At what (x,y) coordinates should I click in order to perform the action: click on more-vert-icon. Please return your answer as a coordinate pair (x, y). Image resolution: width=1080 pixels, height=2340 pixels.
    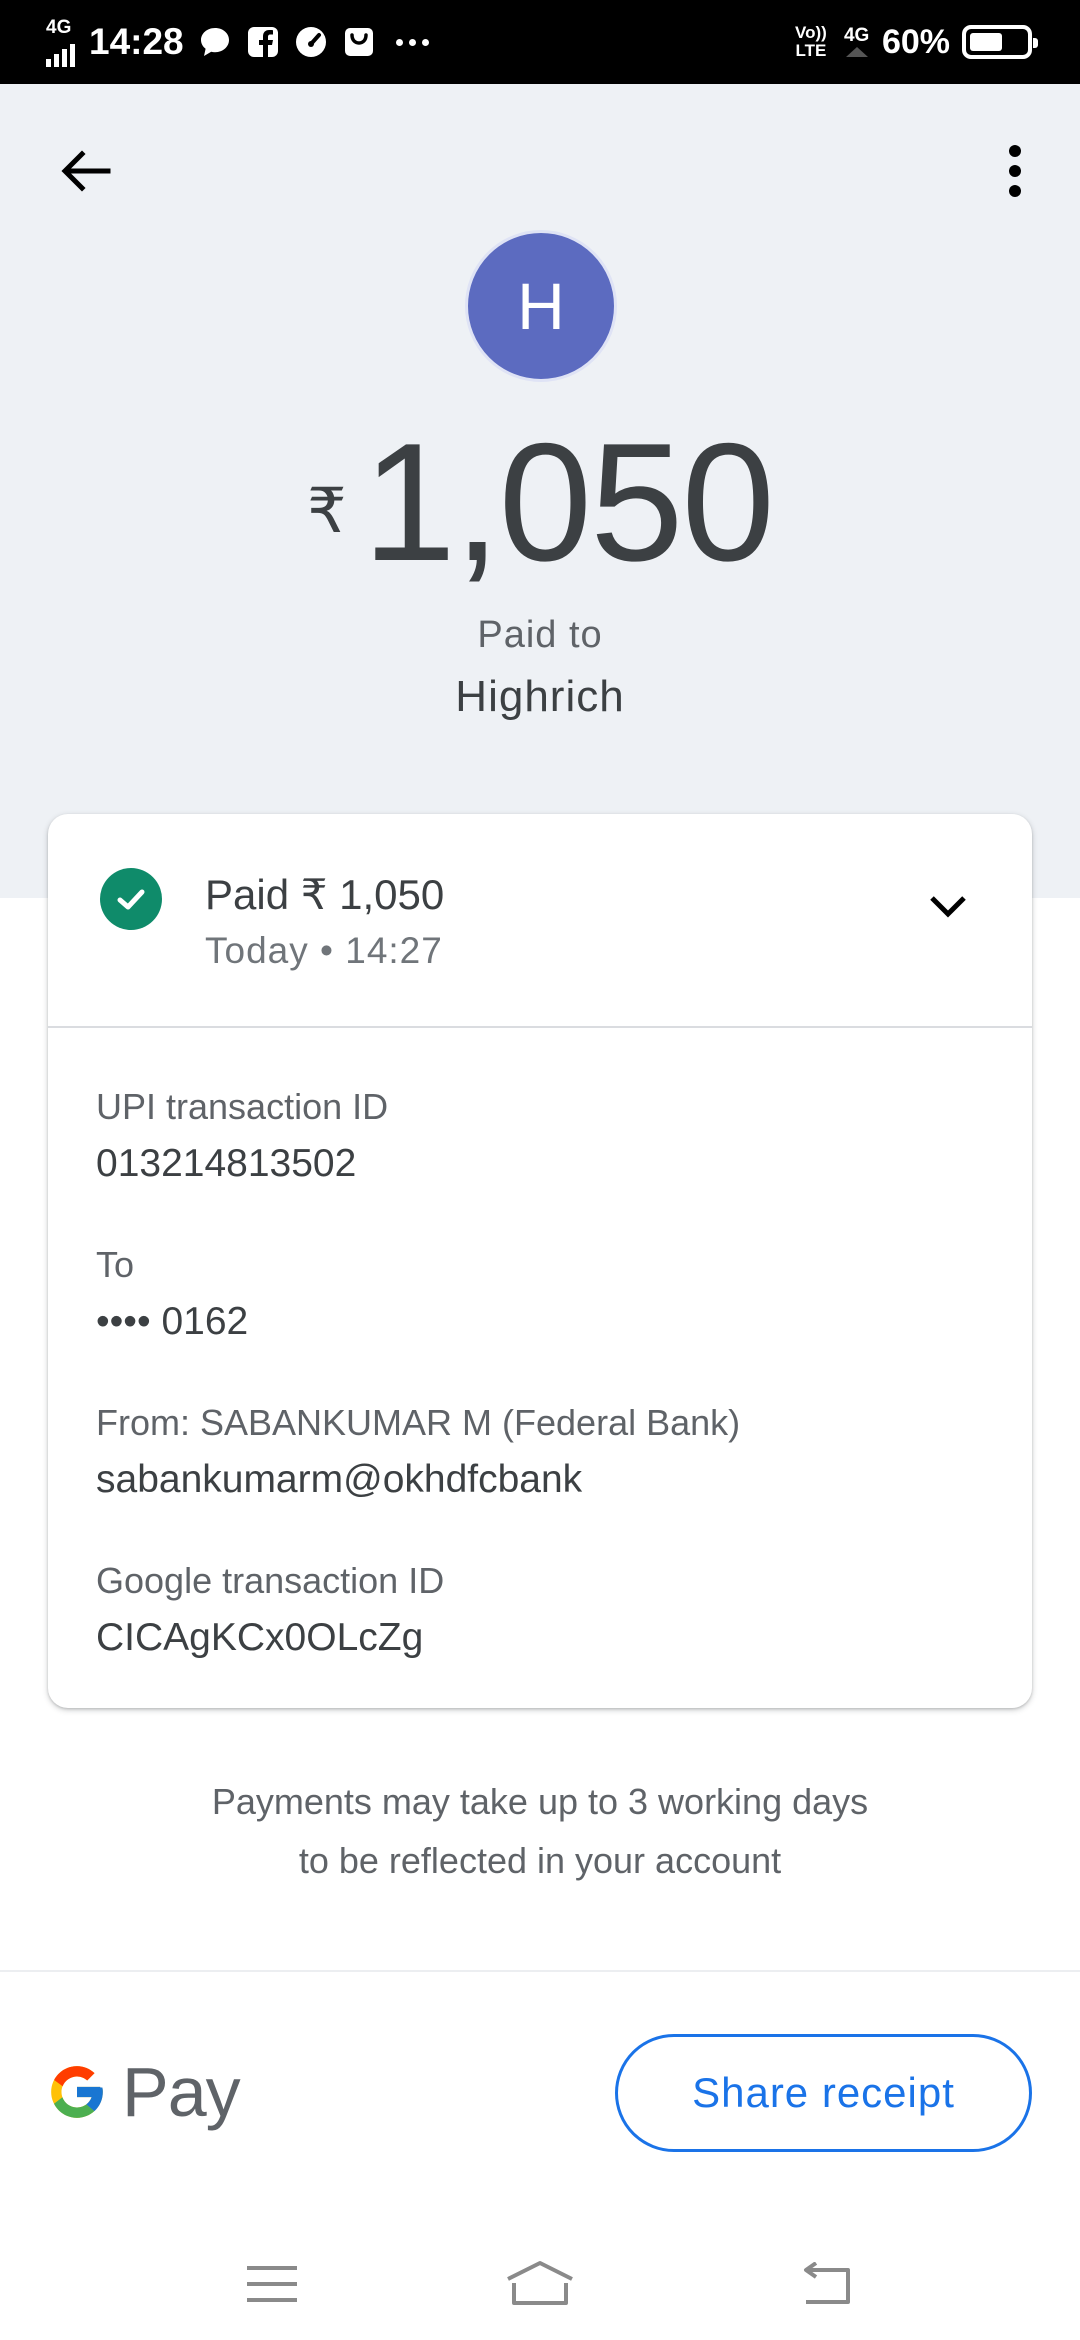
    Looking at the image, I should click on (1015, 171).